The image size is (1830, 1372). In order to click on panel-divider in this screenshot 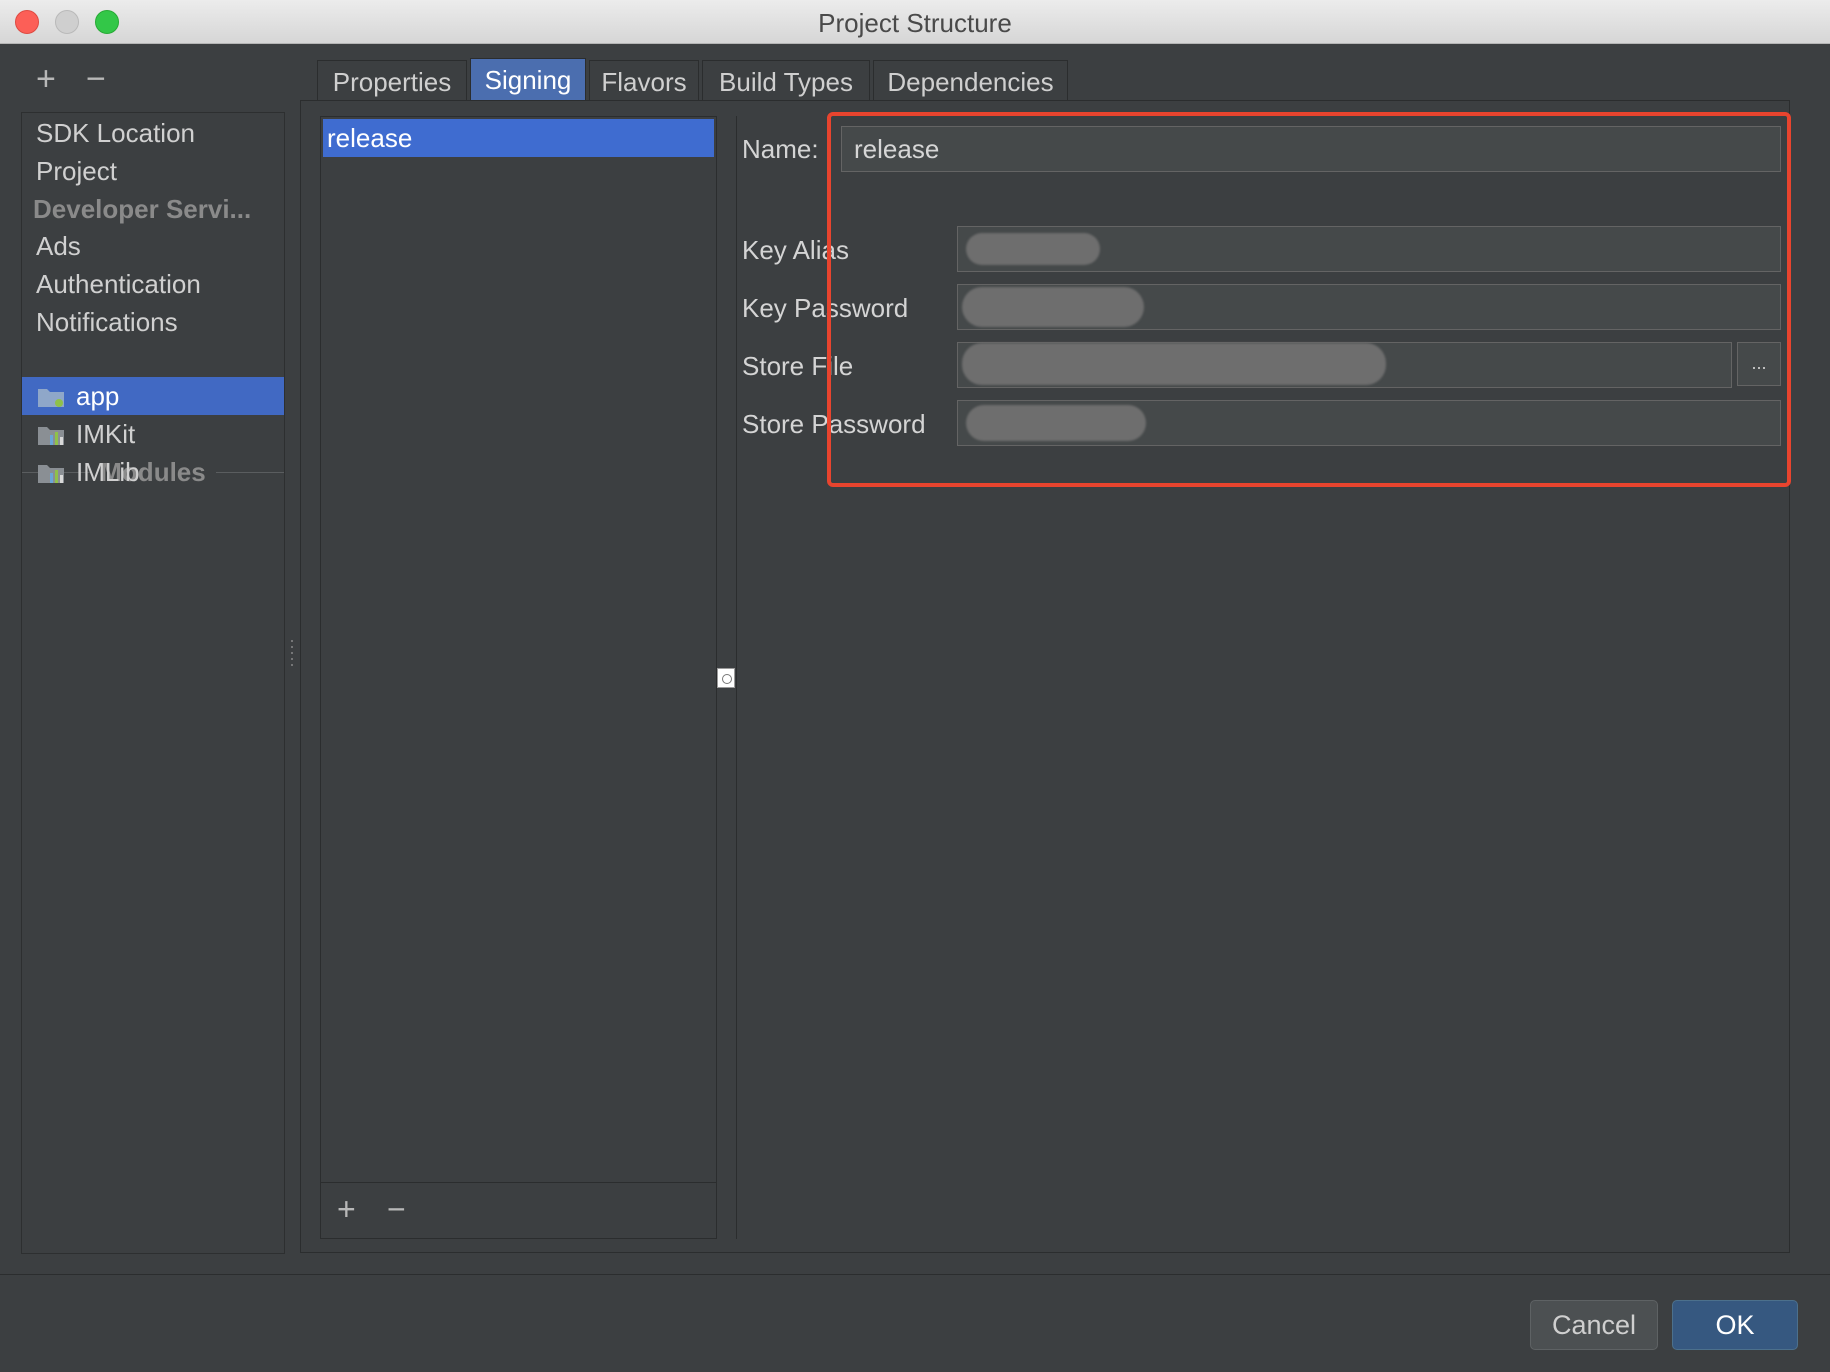, I will do `click(736, 677)`.